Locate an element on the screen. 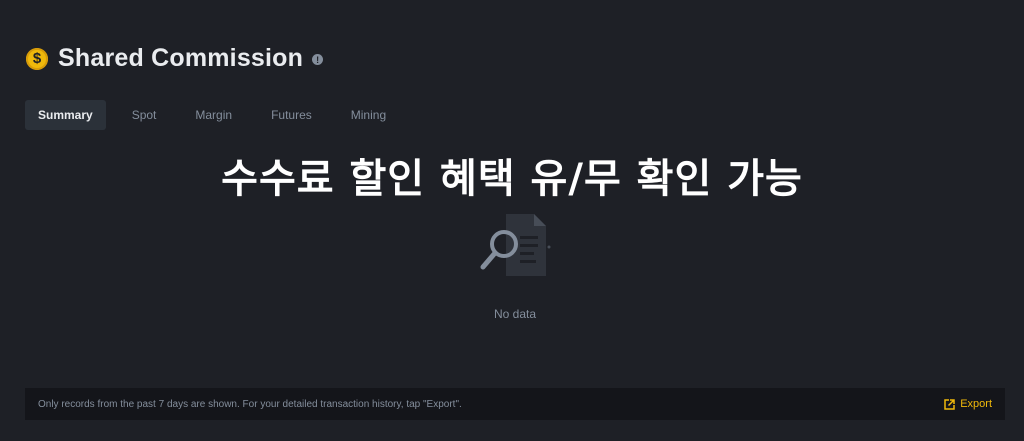 The height and width of the screenshot is (441, 1024). tab-futures: Futures is located at coordinates (291, 115).